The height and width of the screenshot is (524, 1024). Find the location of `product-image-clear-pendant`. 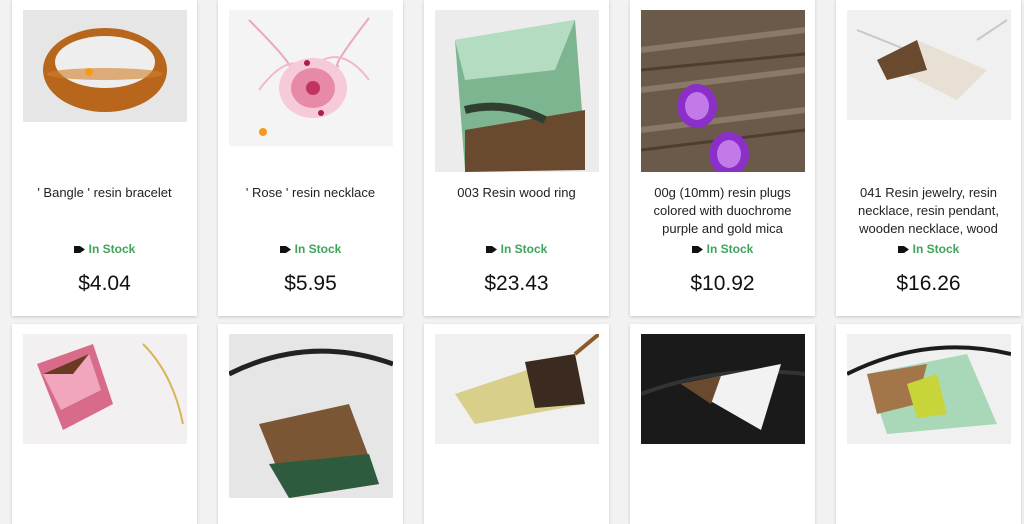

product-image-clear-pendant is located at coordinates (929, 65).